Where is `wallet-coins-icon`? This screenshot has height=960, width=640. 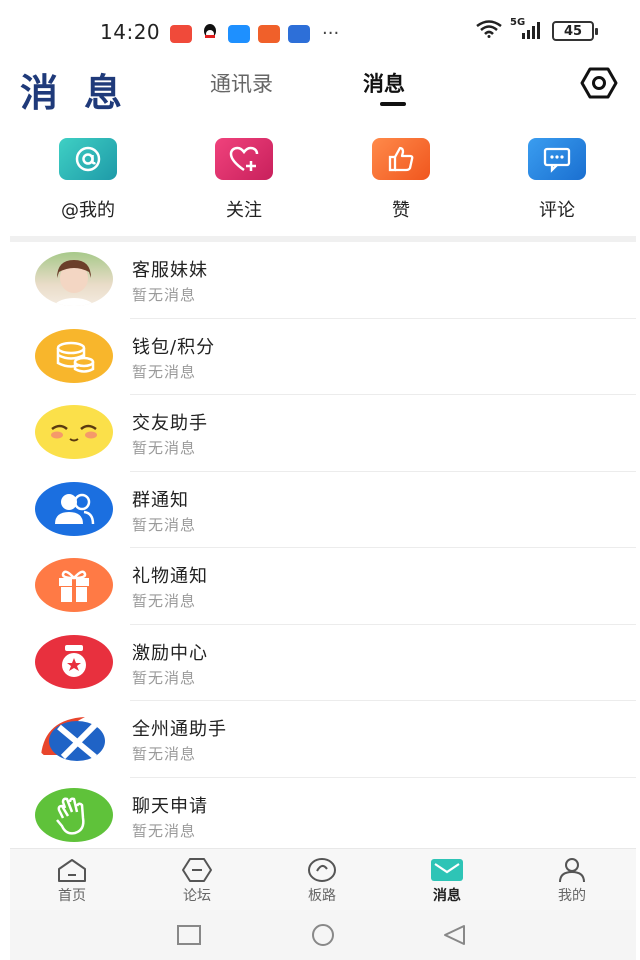
wallet-coins-icon is located at coordinates (74, 355).